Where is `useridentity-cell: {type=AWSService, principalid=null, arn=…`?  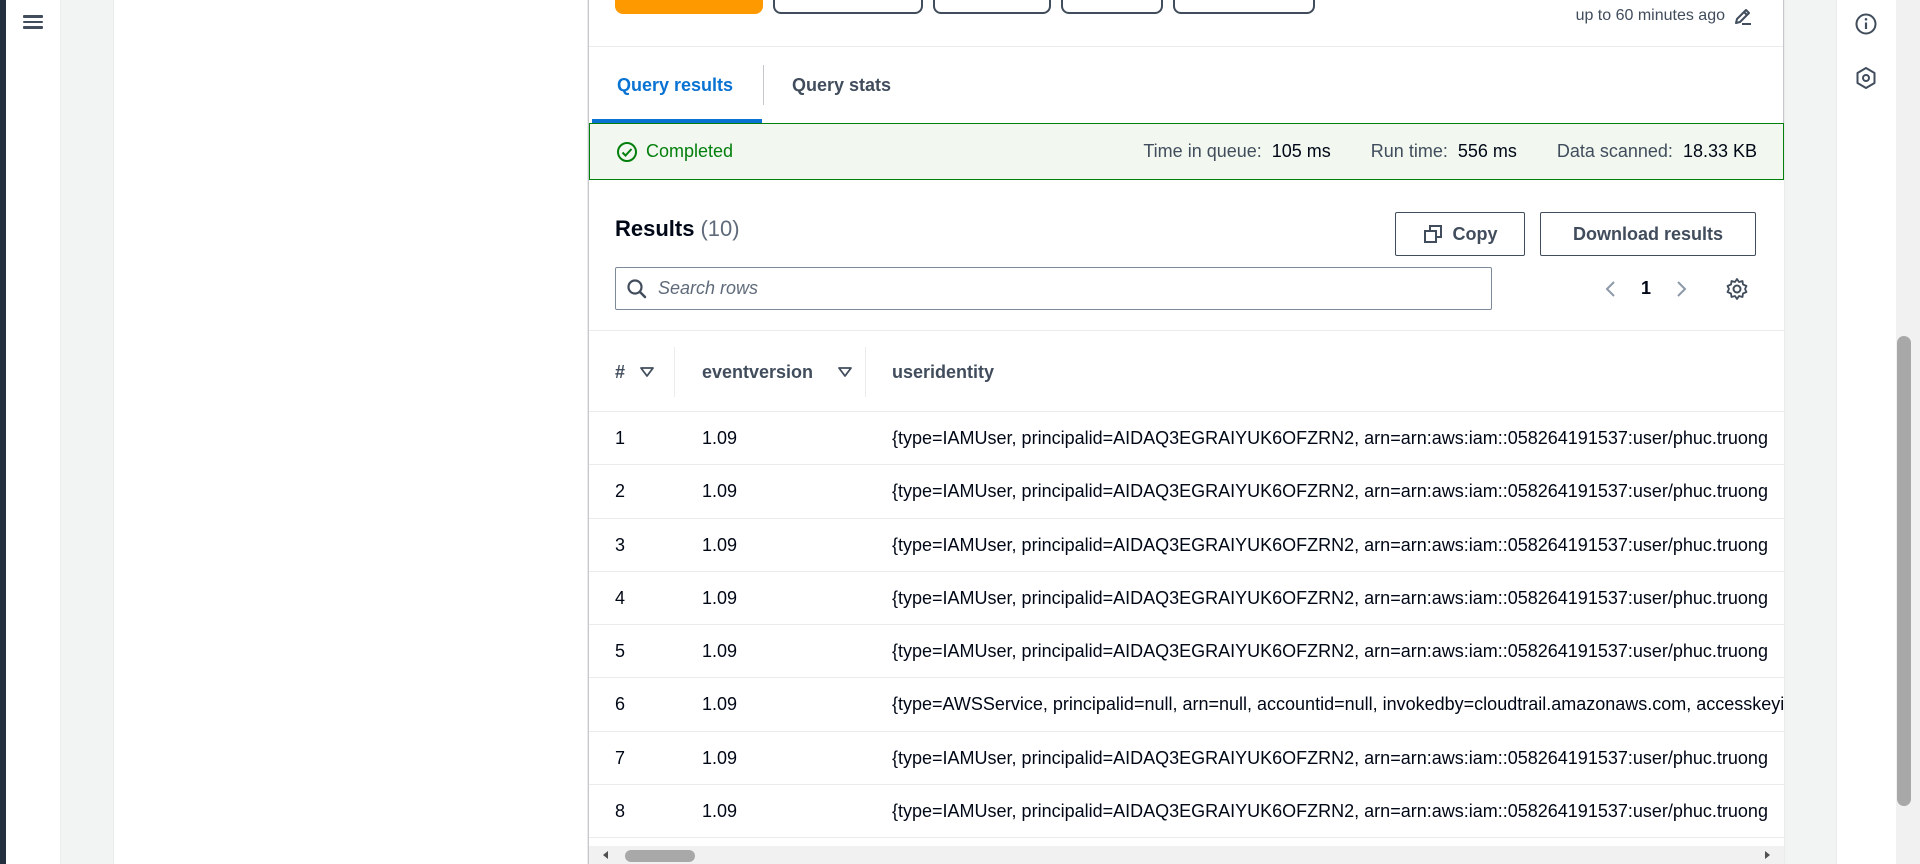 useridentity-cell: {type=AWSService, principalid=null, arn=… is located at coordinates (1338, 704).